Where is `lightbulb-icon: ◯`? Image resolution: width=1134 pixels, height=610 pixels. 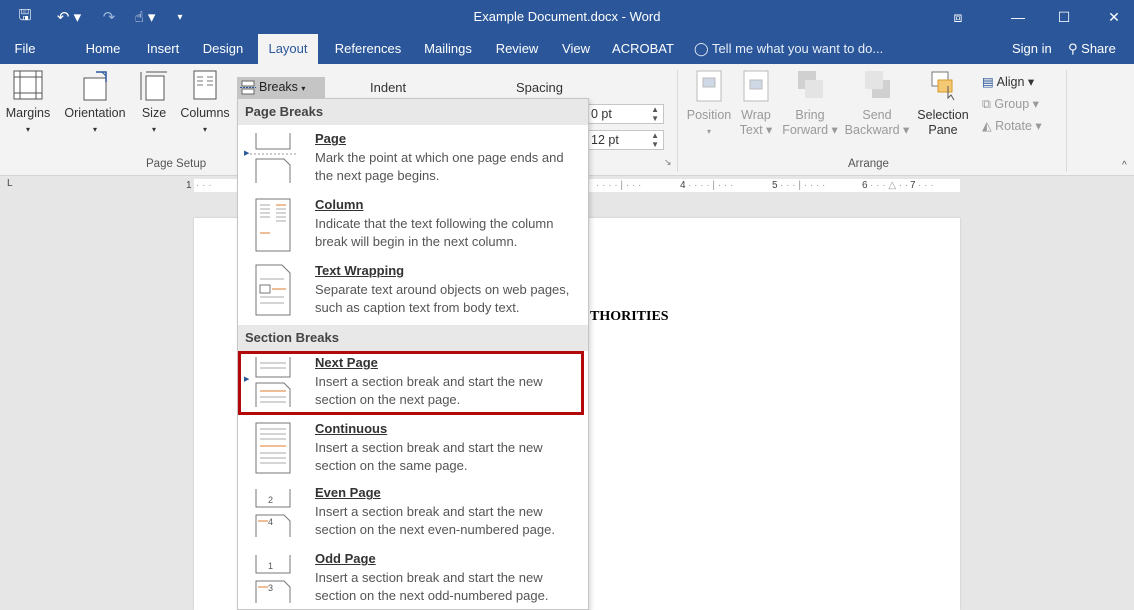
lightbulb-icon: ◯ is located at coordinates (701, 48).